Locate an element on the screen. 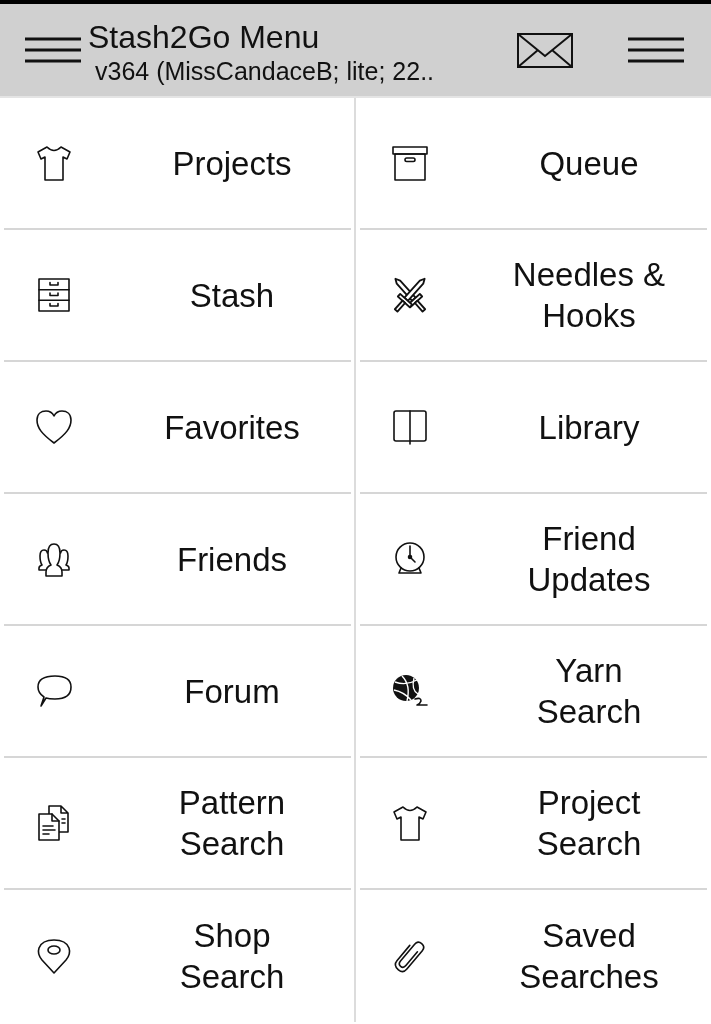  book-icon is located at coordinates (410, 427).